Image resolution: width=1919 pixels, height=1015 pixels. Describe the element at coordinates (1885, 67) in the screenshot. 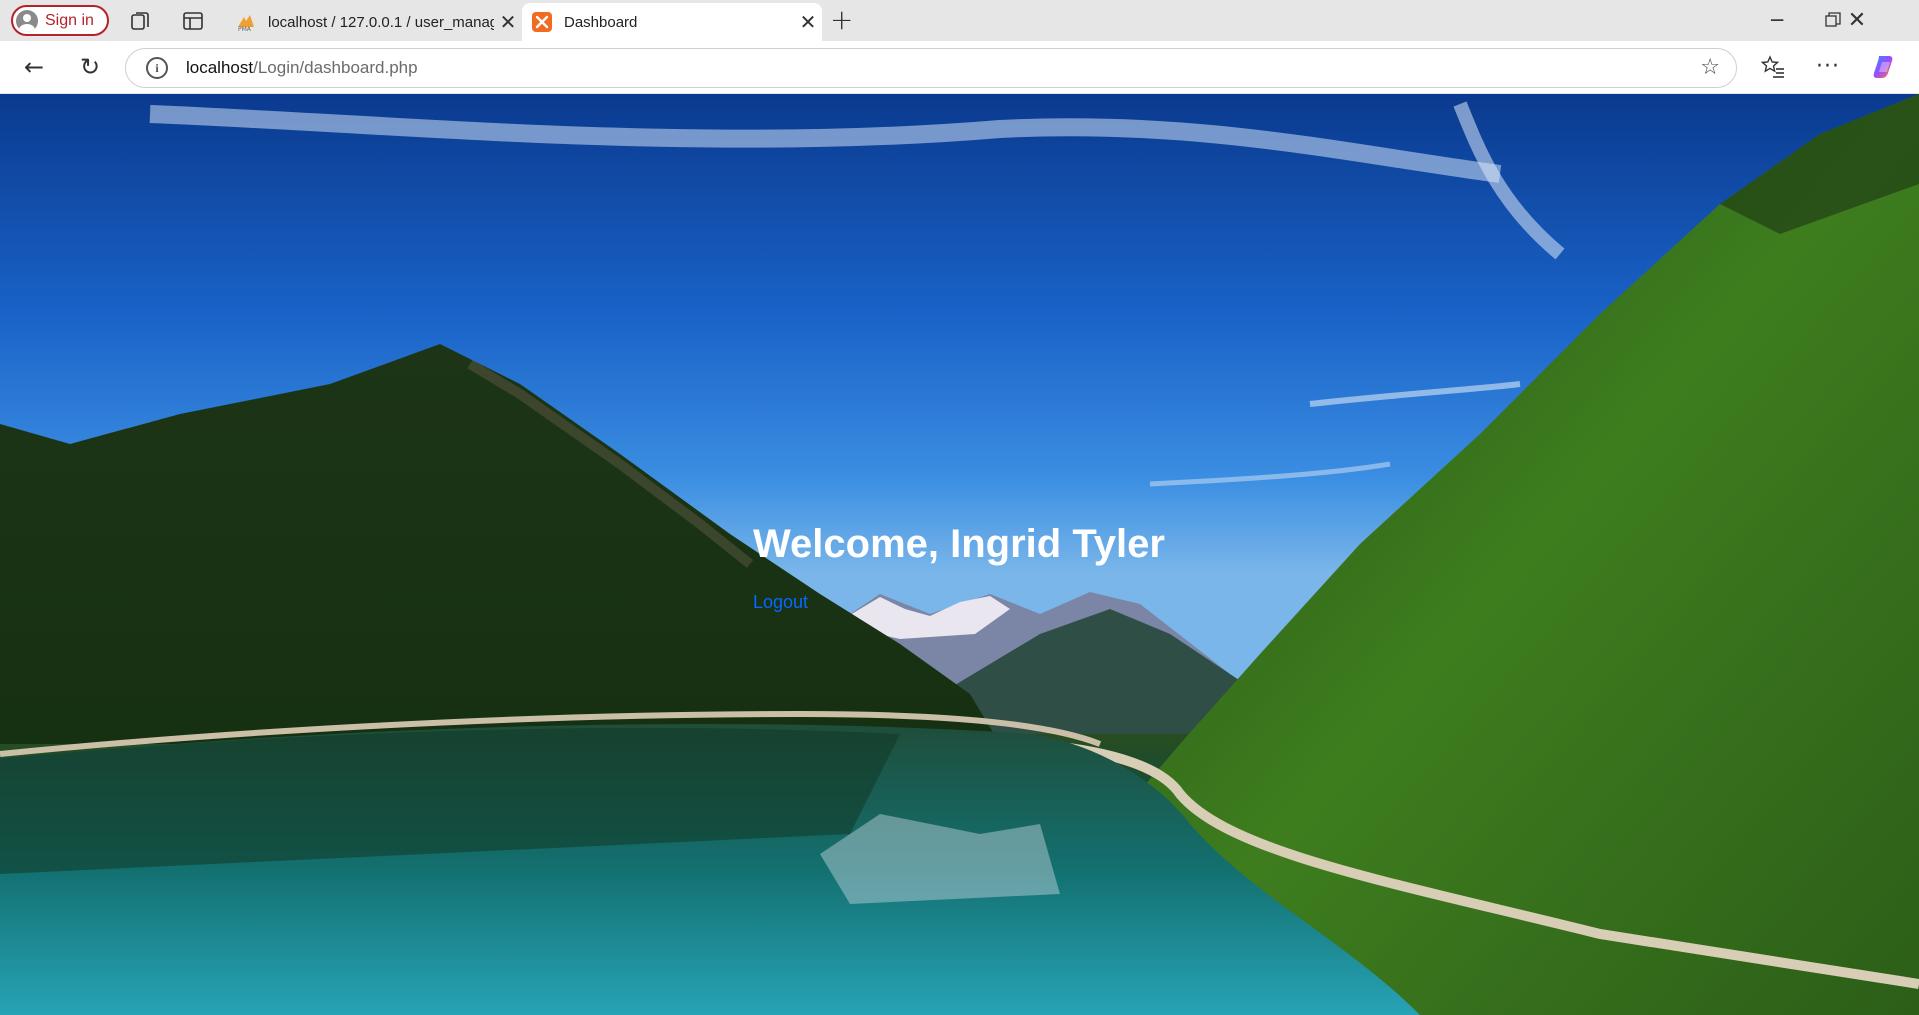

I see `copilot-icon` at that location.